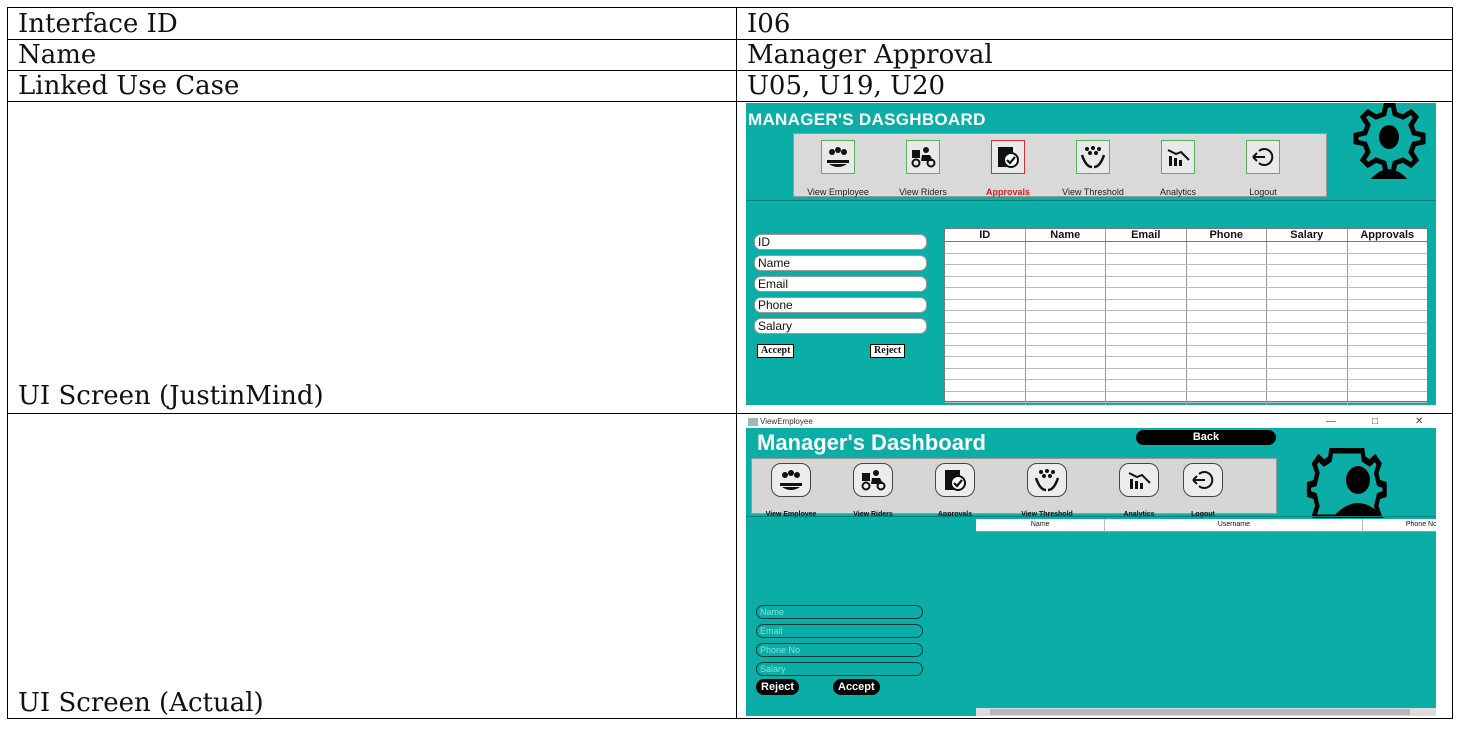 This screenshot has height=753, width=1459. Describe the element at coordinates (776, 351) in the screenshot. I see `mockup-accept-button: Accept` at that location.